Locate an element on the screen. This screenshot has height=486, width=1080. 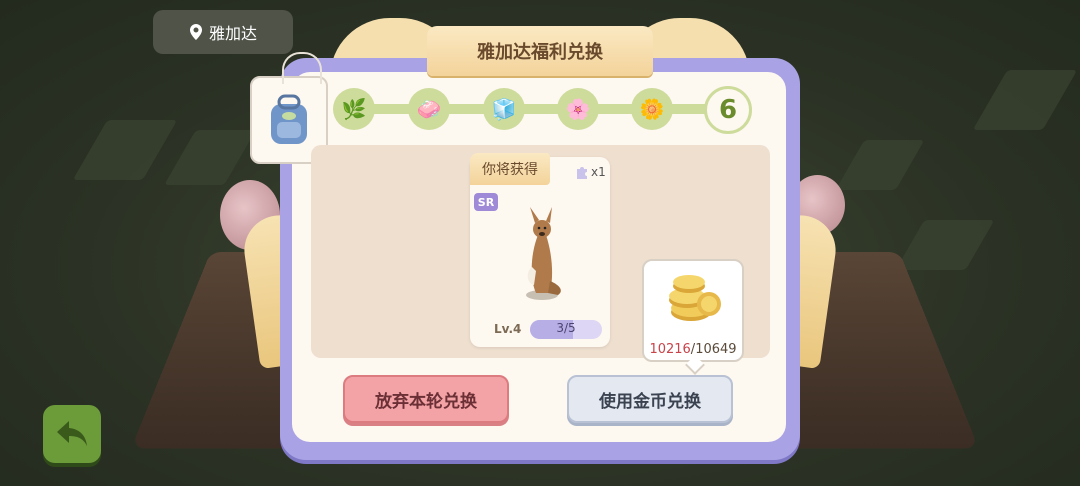
ice-block-icon: 🧊 is located at coordinates (504, 109).